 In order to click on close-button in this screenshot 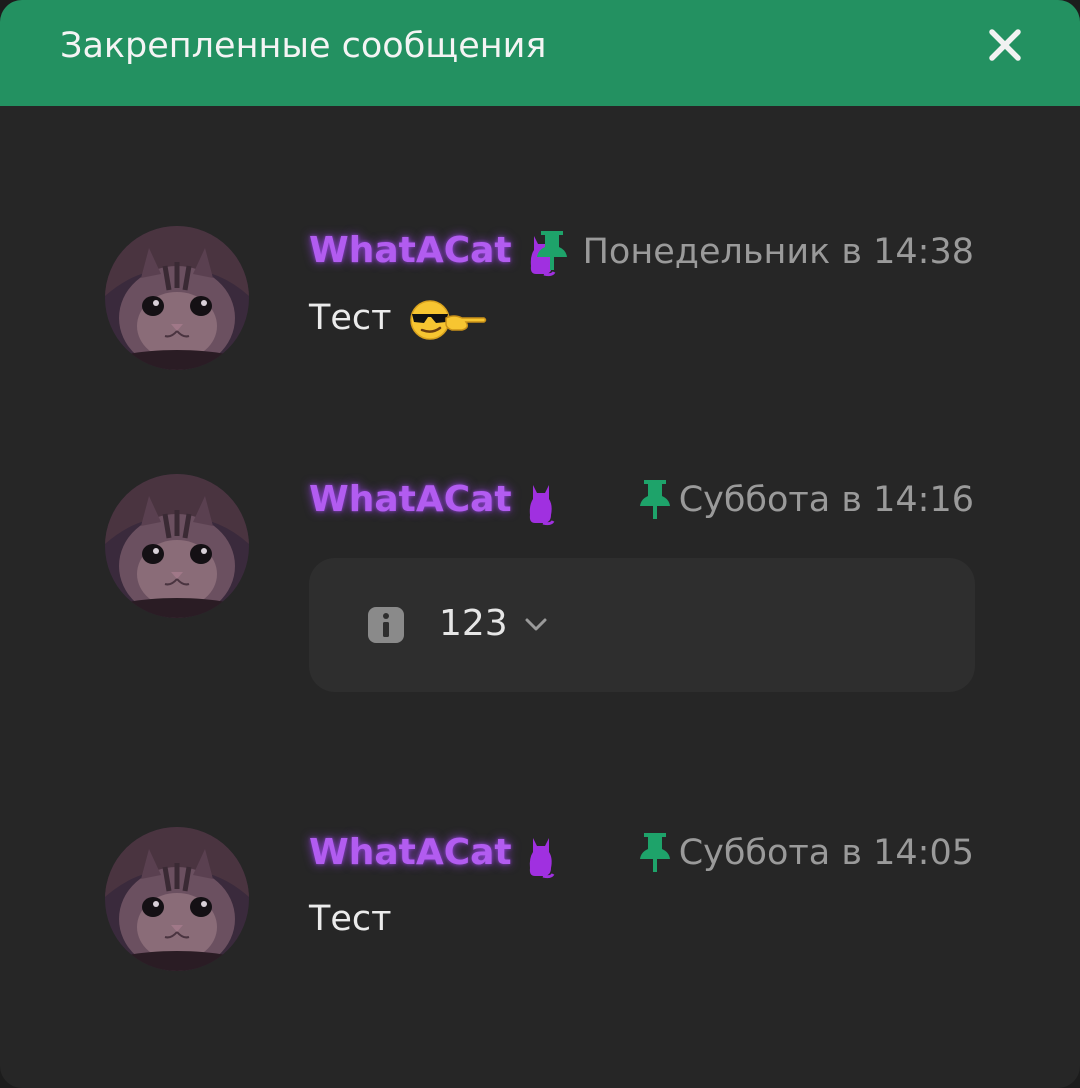, I will do `click(1005, 45)`.